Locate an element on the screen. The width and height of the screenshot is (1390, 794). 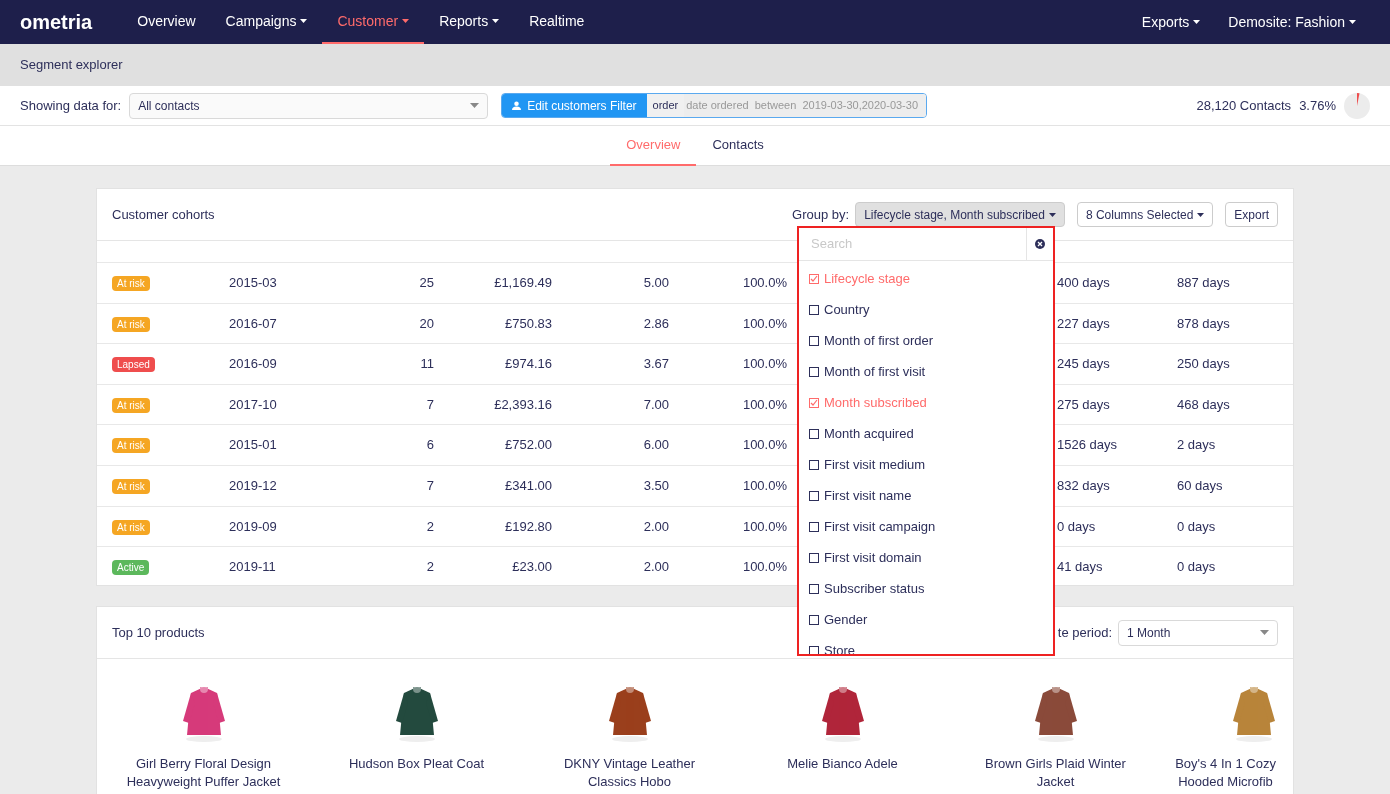
table-cell-text: 20 is located at coordinates (426, 323).